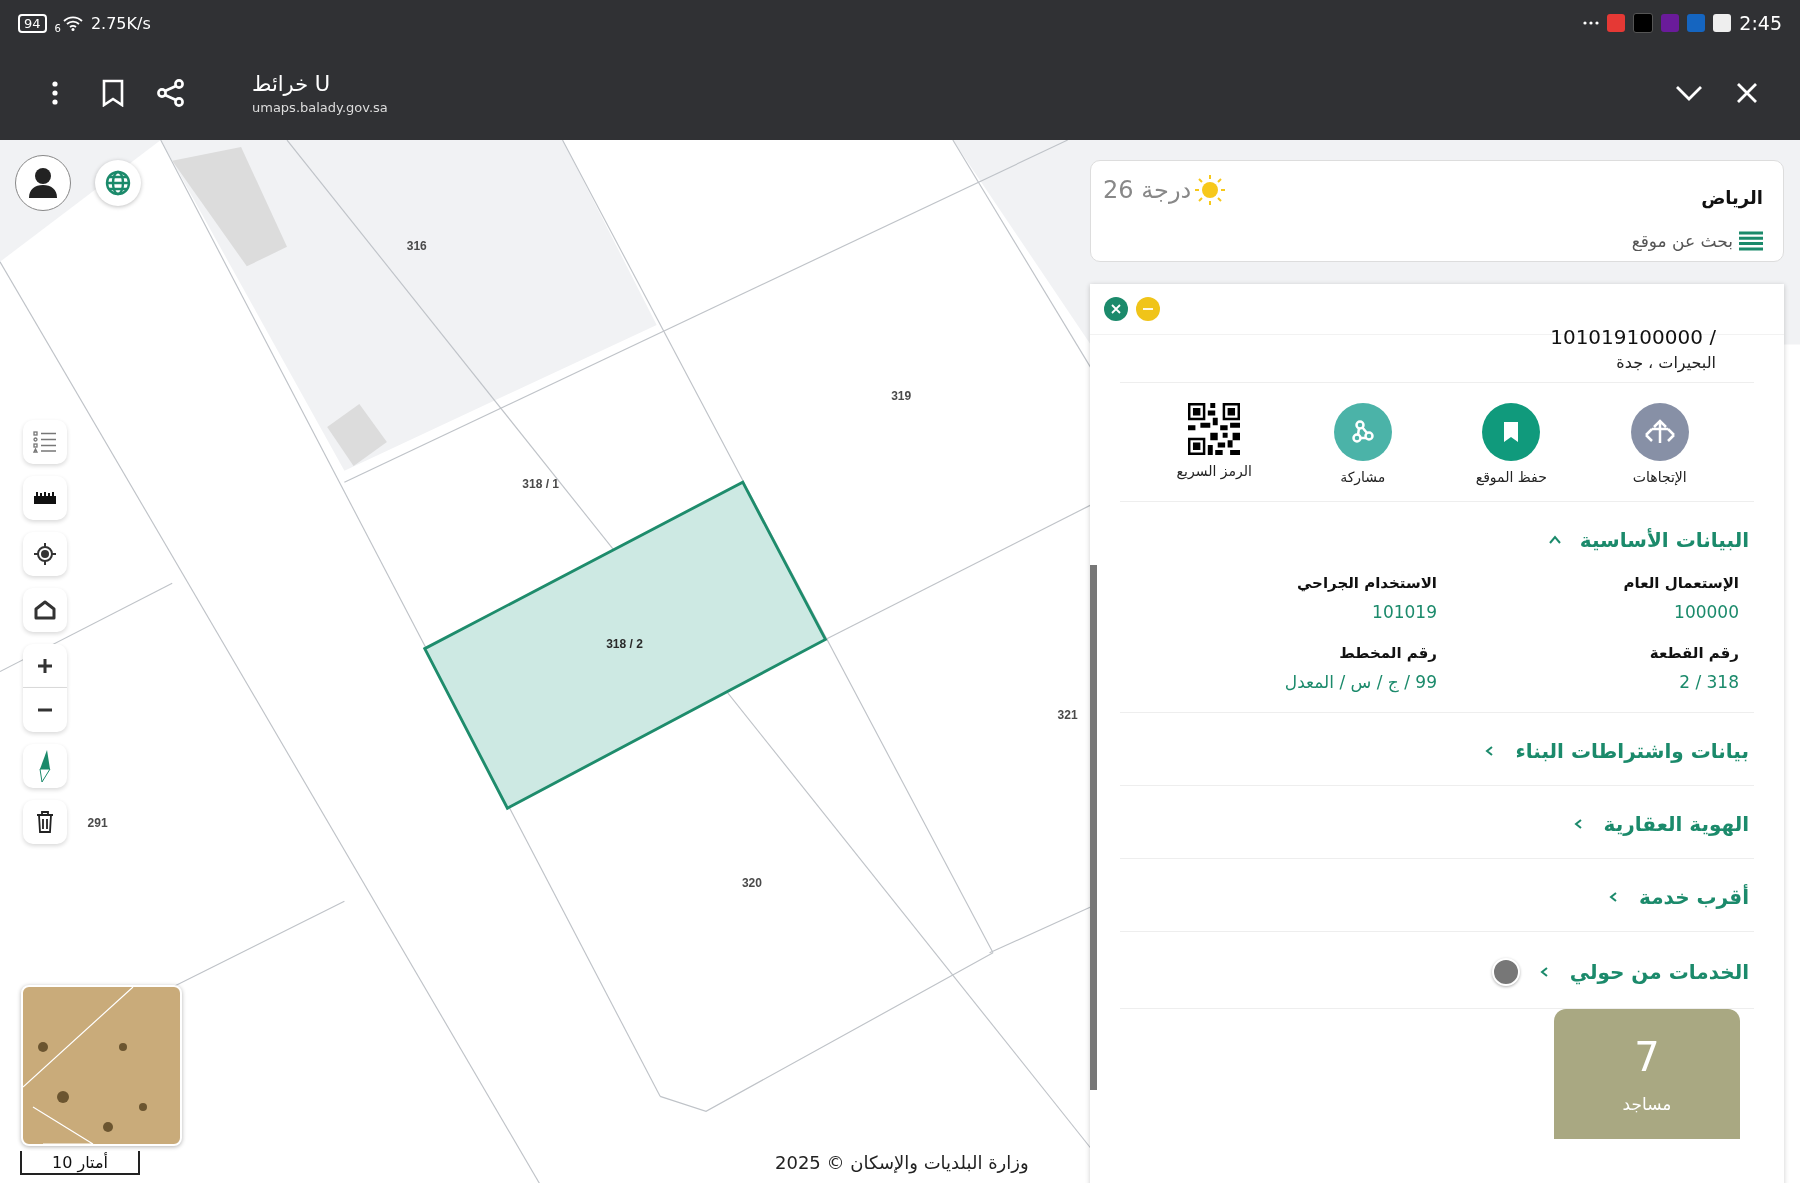  What do you see at coordinates (1647, 1057) in the screenshot?
I see `service-count: 7` at bounding box center [1647, 1057].